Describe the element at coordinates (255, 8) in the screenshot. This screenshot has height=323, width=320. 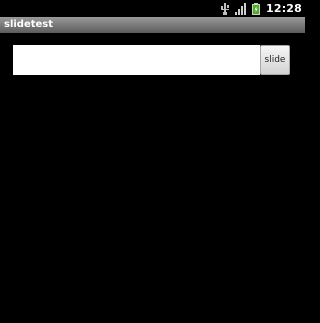
I see `battery-icon` at that location.